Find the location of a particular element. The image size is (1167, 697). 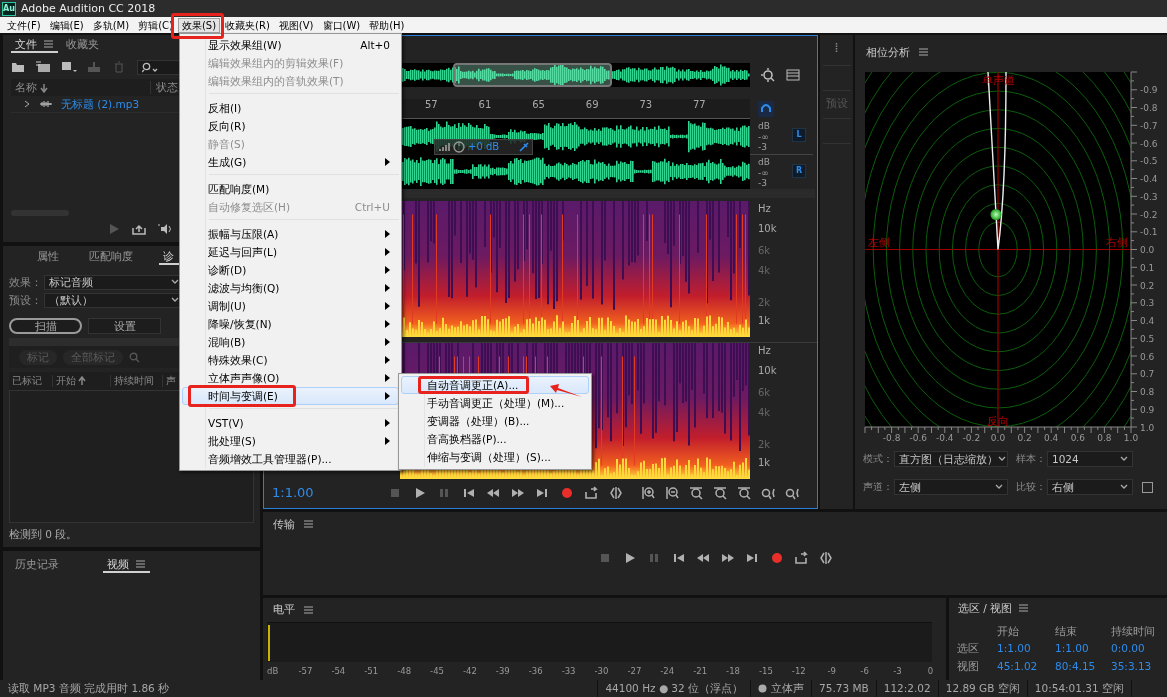

time-value: 45:1.02 is located at coordinates (1026, 666).